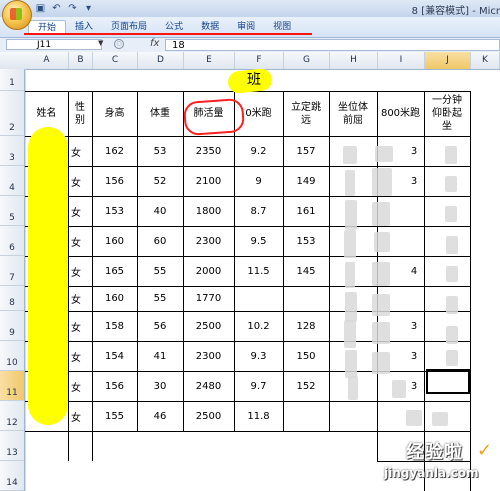 The width and height of the screenshot is (500, 491). Describe the element at coordinates (115, 60) in the screenshot. I see `column-header: C` at that location.